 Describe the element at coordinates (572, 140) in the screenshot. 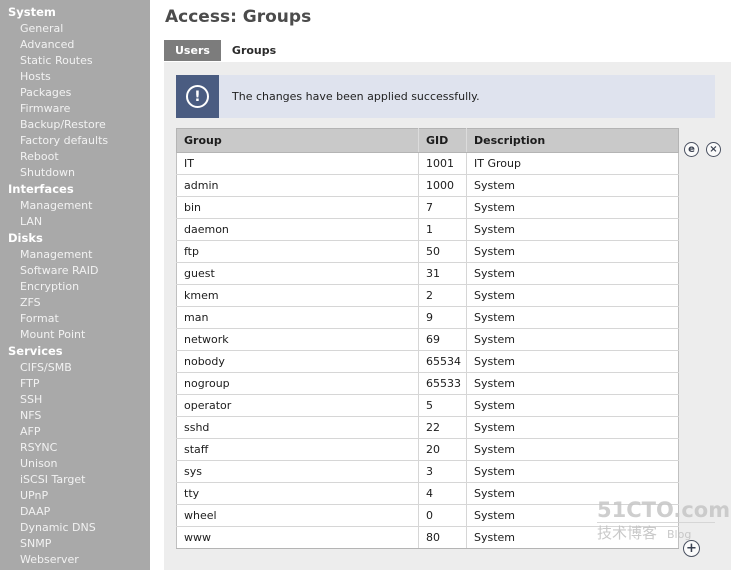

I see `column-header-description: Description` at that location.